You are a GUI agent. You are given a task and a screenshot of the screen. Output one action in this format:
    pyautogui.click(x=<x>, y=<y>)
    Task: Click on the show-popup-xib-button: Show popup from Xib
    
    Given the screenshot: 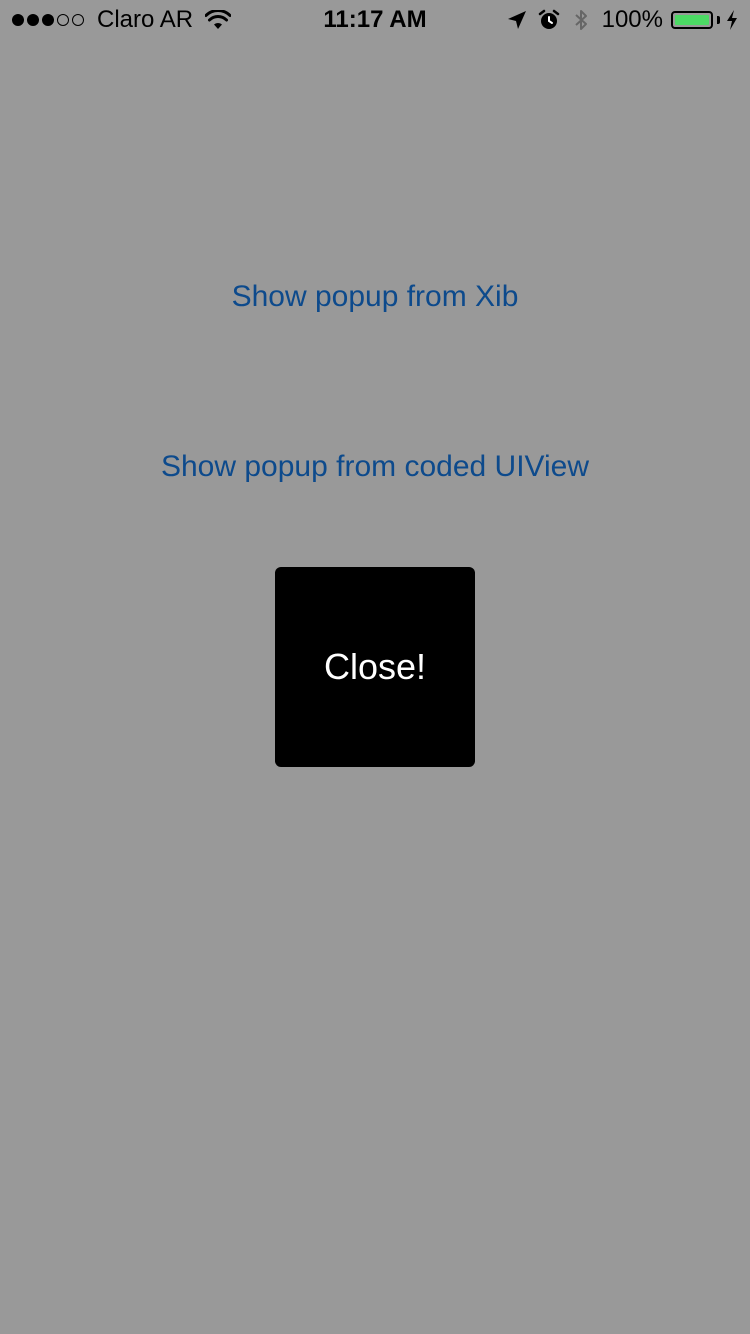 What is the action you would take?
    pyautogui.click(x=375, y=297)
    